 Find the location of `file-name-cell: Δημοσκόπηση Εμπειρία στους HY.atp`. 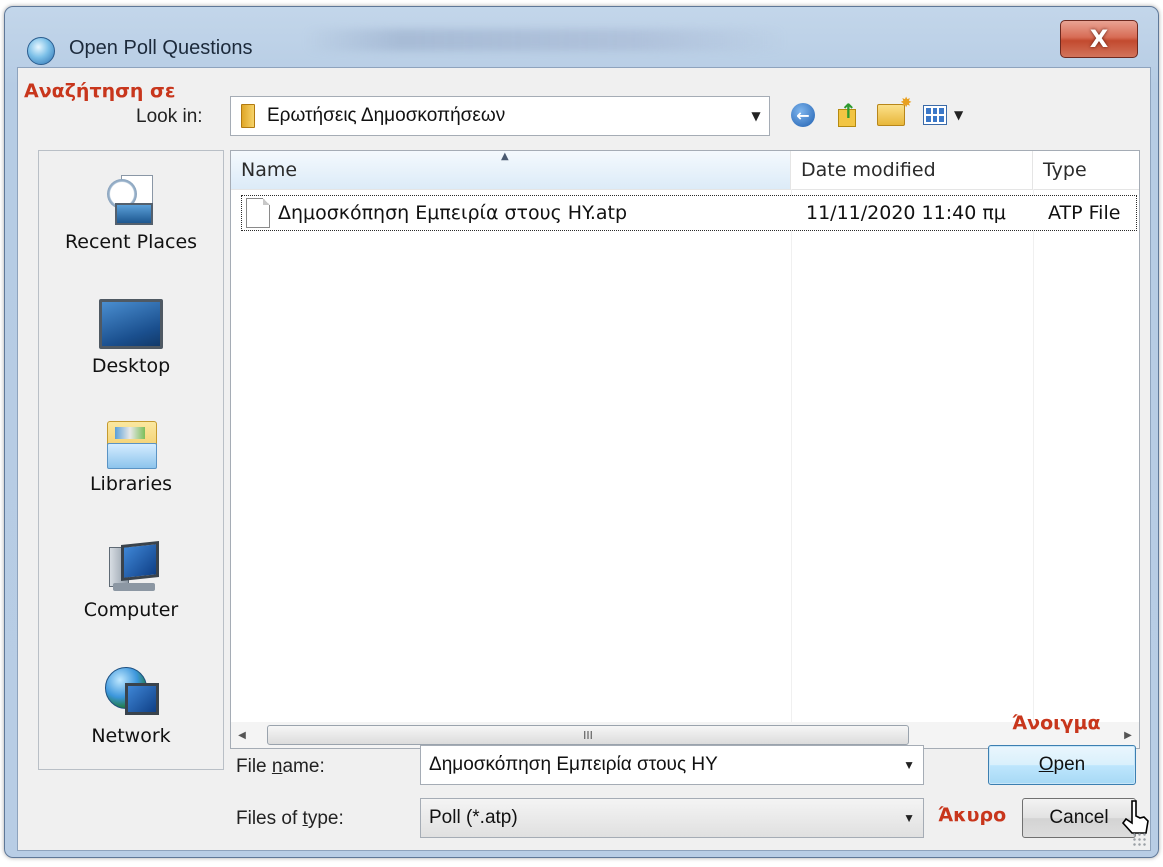

file-name-cell: Δημοσκόπηση Εμπειρία στους HY.atp is located at coordinates (516, 213).